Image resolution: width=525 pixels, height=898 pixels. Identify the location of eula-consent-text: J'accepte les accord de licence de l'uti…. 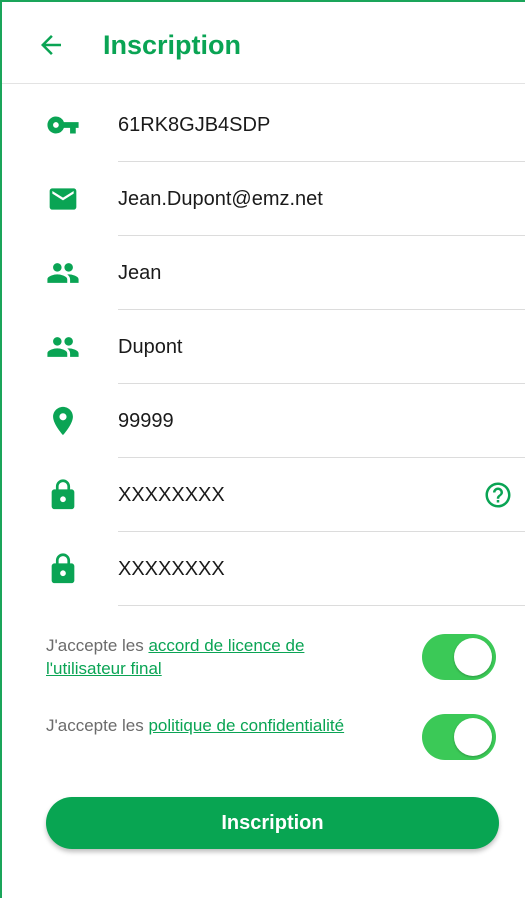
(211, 657).